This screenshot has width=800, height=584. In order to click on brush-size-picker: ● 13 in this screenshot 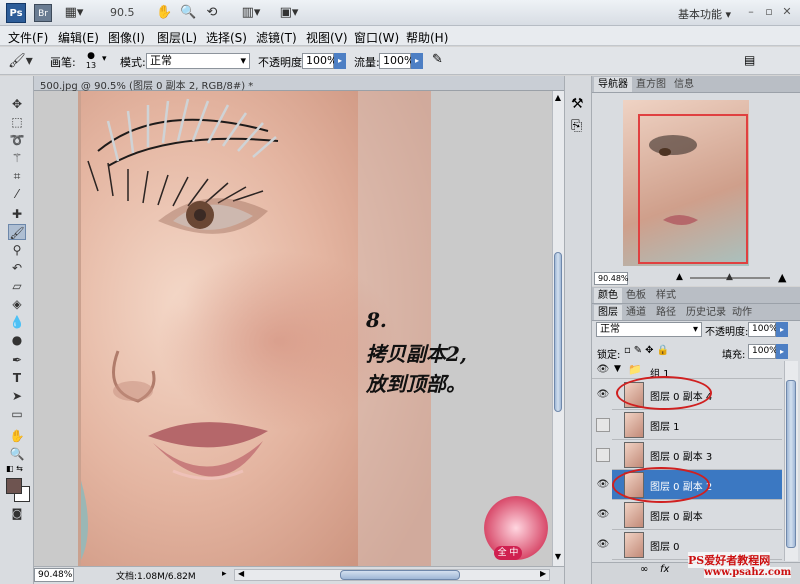, I will do `click(91, 61)`.